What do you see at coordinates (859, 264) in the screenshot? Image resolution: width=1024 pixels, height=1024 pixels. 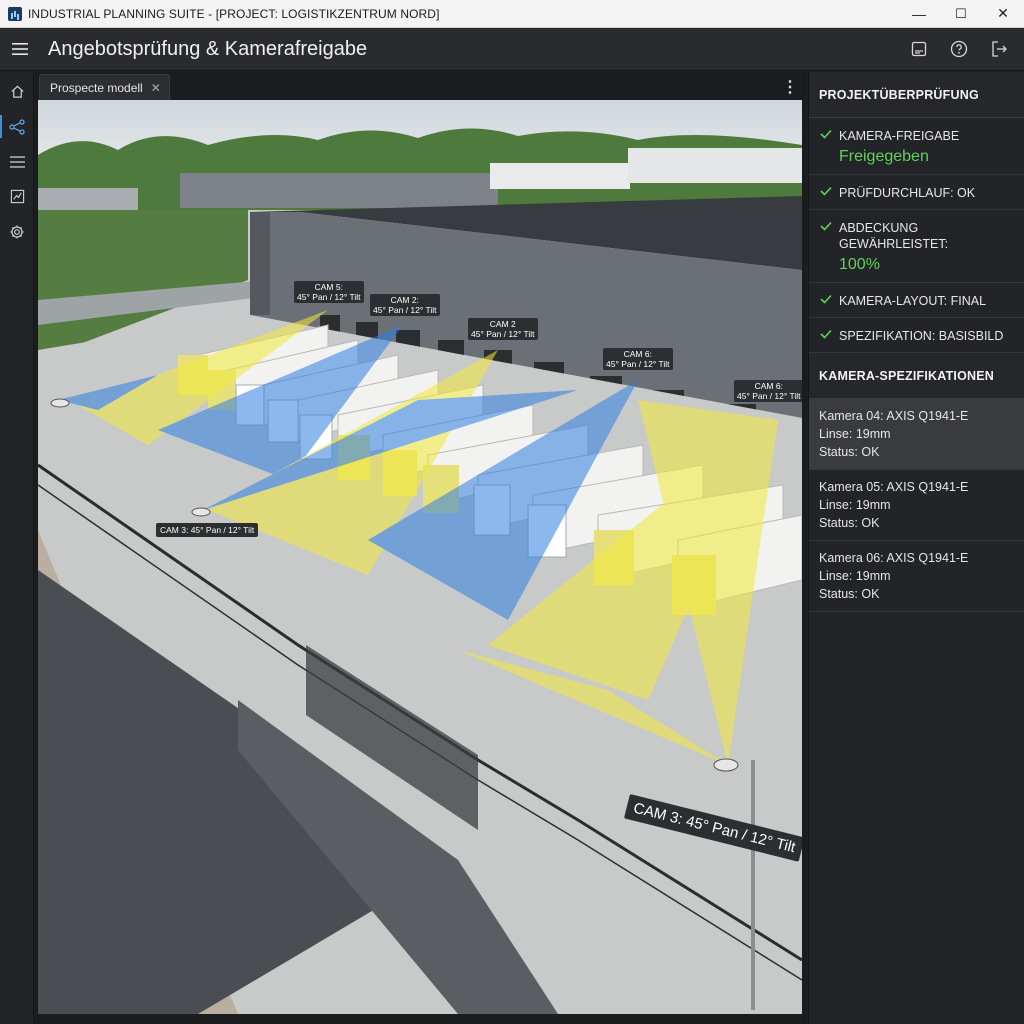 I see `check-value: 100%` at bounding box center [859, 264].